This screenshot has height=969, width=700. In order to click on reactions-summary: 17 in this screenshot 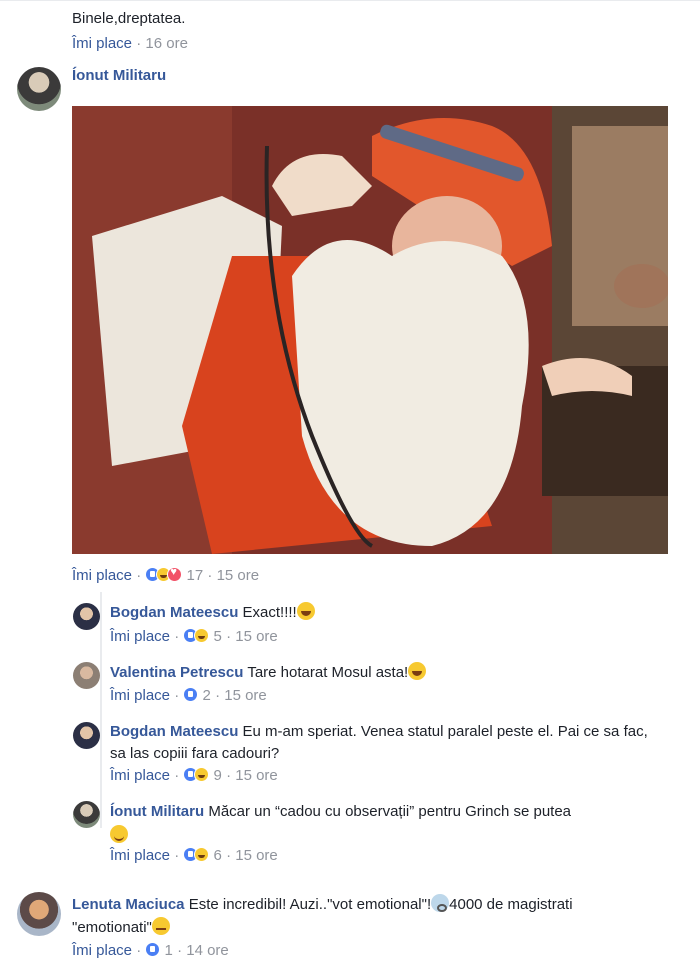, I will do `click(176, 575)`.